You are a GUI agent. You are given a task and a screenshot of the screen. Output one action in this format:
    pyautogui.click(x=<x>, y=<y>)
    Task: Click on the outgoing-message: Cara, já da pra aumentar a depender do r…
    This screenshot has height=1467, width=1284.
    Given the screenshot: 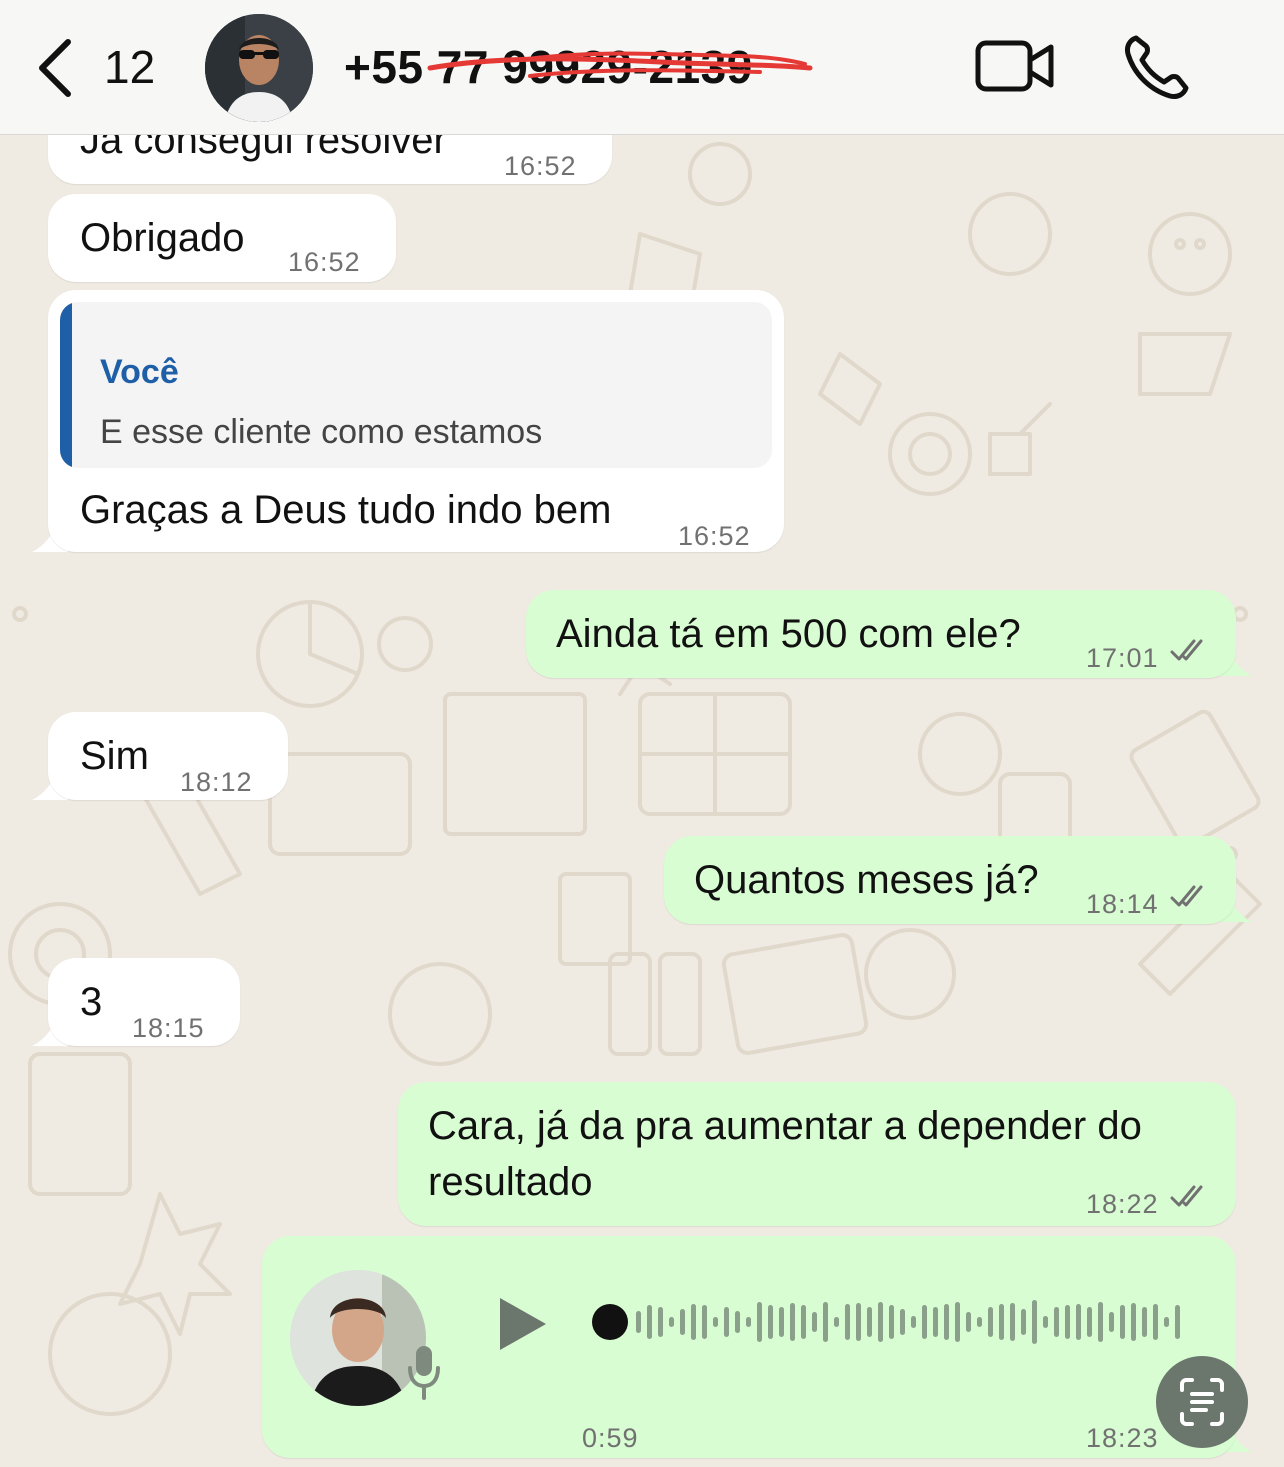 What is the action you would take?
    pyautogui.click(x=817, y=1154)
    